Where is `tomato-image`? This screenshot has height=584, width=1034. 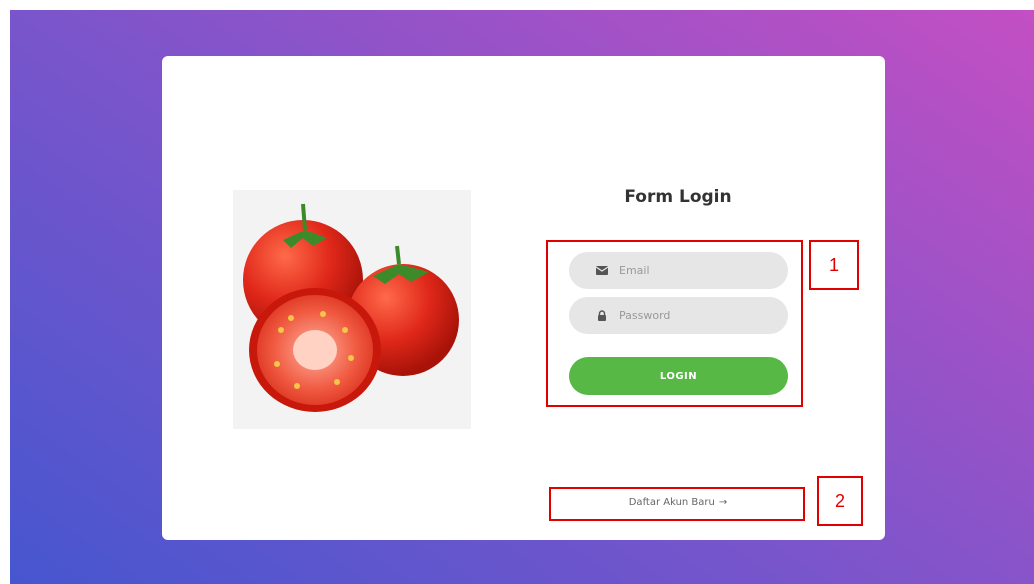
tomato-image is located at coordinates (352, 309).